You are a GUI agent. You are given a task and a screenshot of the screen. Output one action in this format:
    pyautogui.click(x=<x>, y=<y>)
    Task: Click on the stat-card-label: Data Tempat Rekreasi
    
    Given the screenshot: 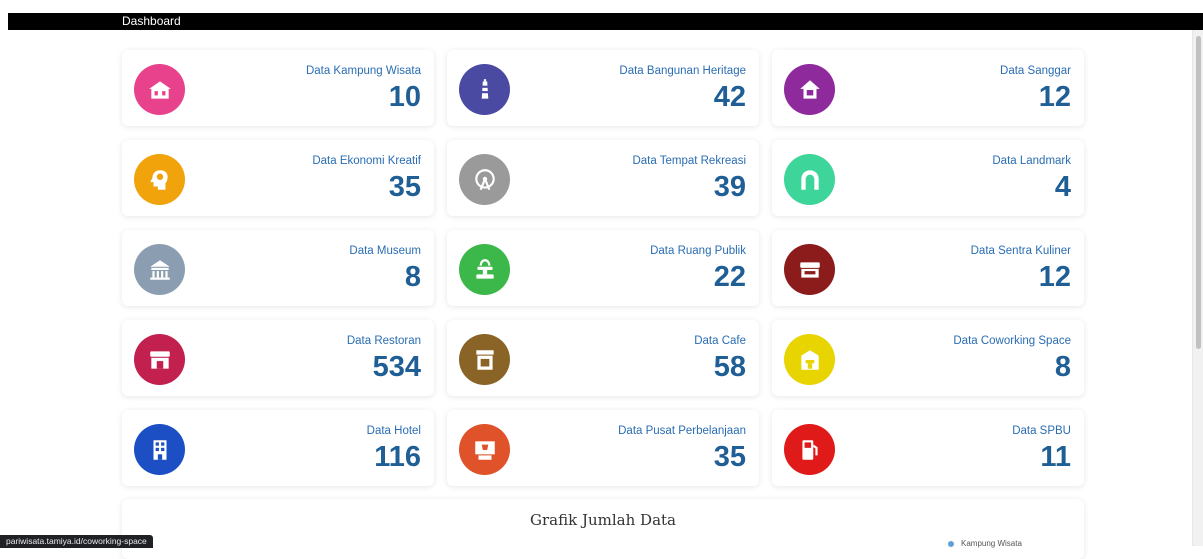 What is the action you would take?
    pyautogui.click(x=689, y=161)
    